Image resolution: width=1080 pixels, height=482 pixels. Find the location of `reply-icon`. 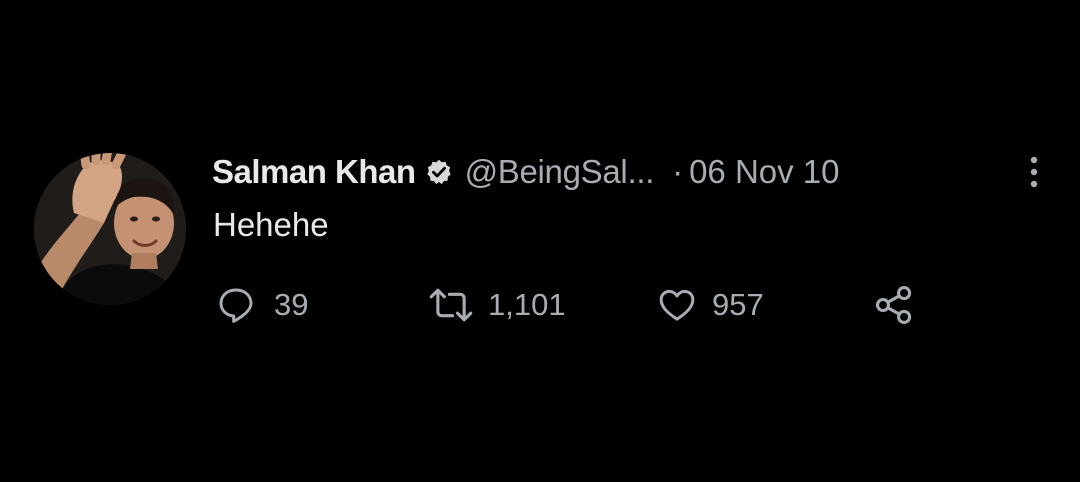

reply-icon is located at coordinates (236, 305).